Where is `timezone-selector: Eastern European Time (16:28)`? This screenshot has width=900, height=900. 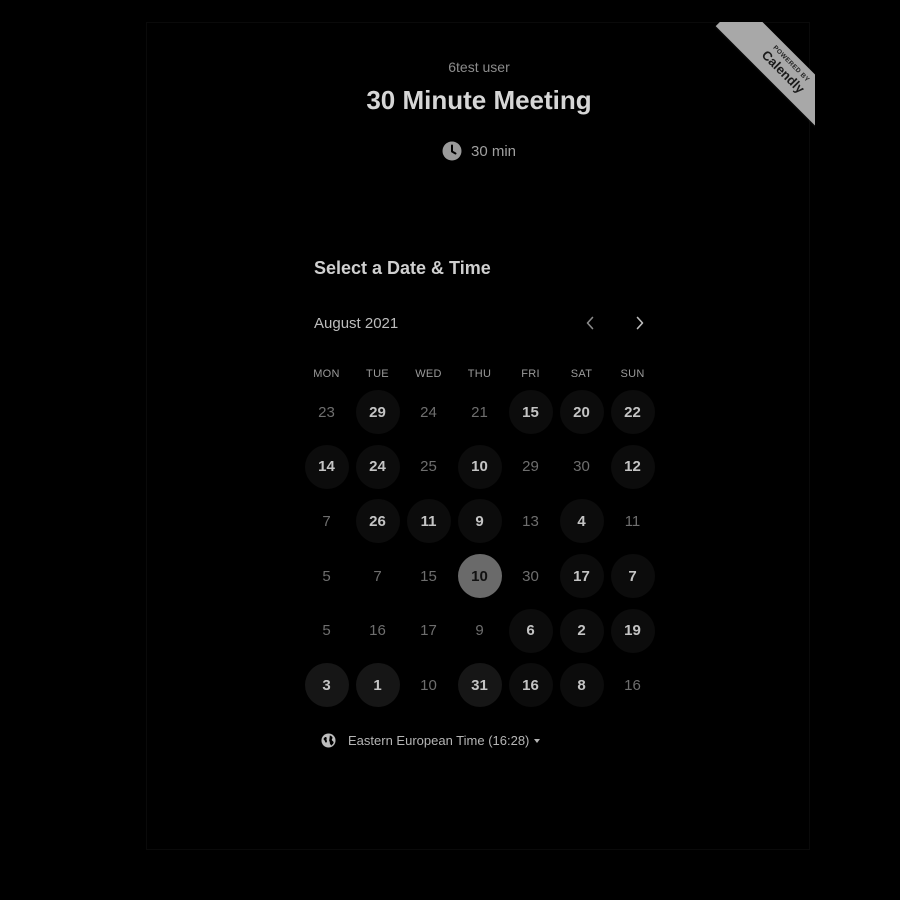 timezone-selector: Eastern European Time (16:28) is located at coordinates (431, 740).